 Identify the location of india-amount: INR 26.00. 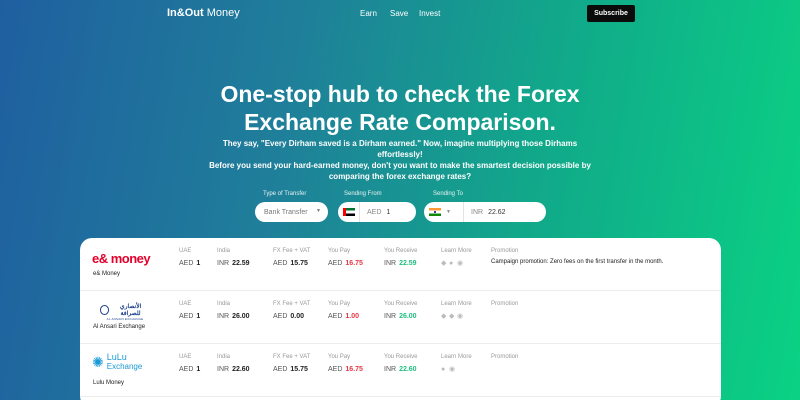
(233, 316).